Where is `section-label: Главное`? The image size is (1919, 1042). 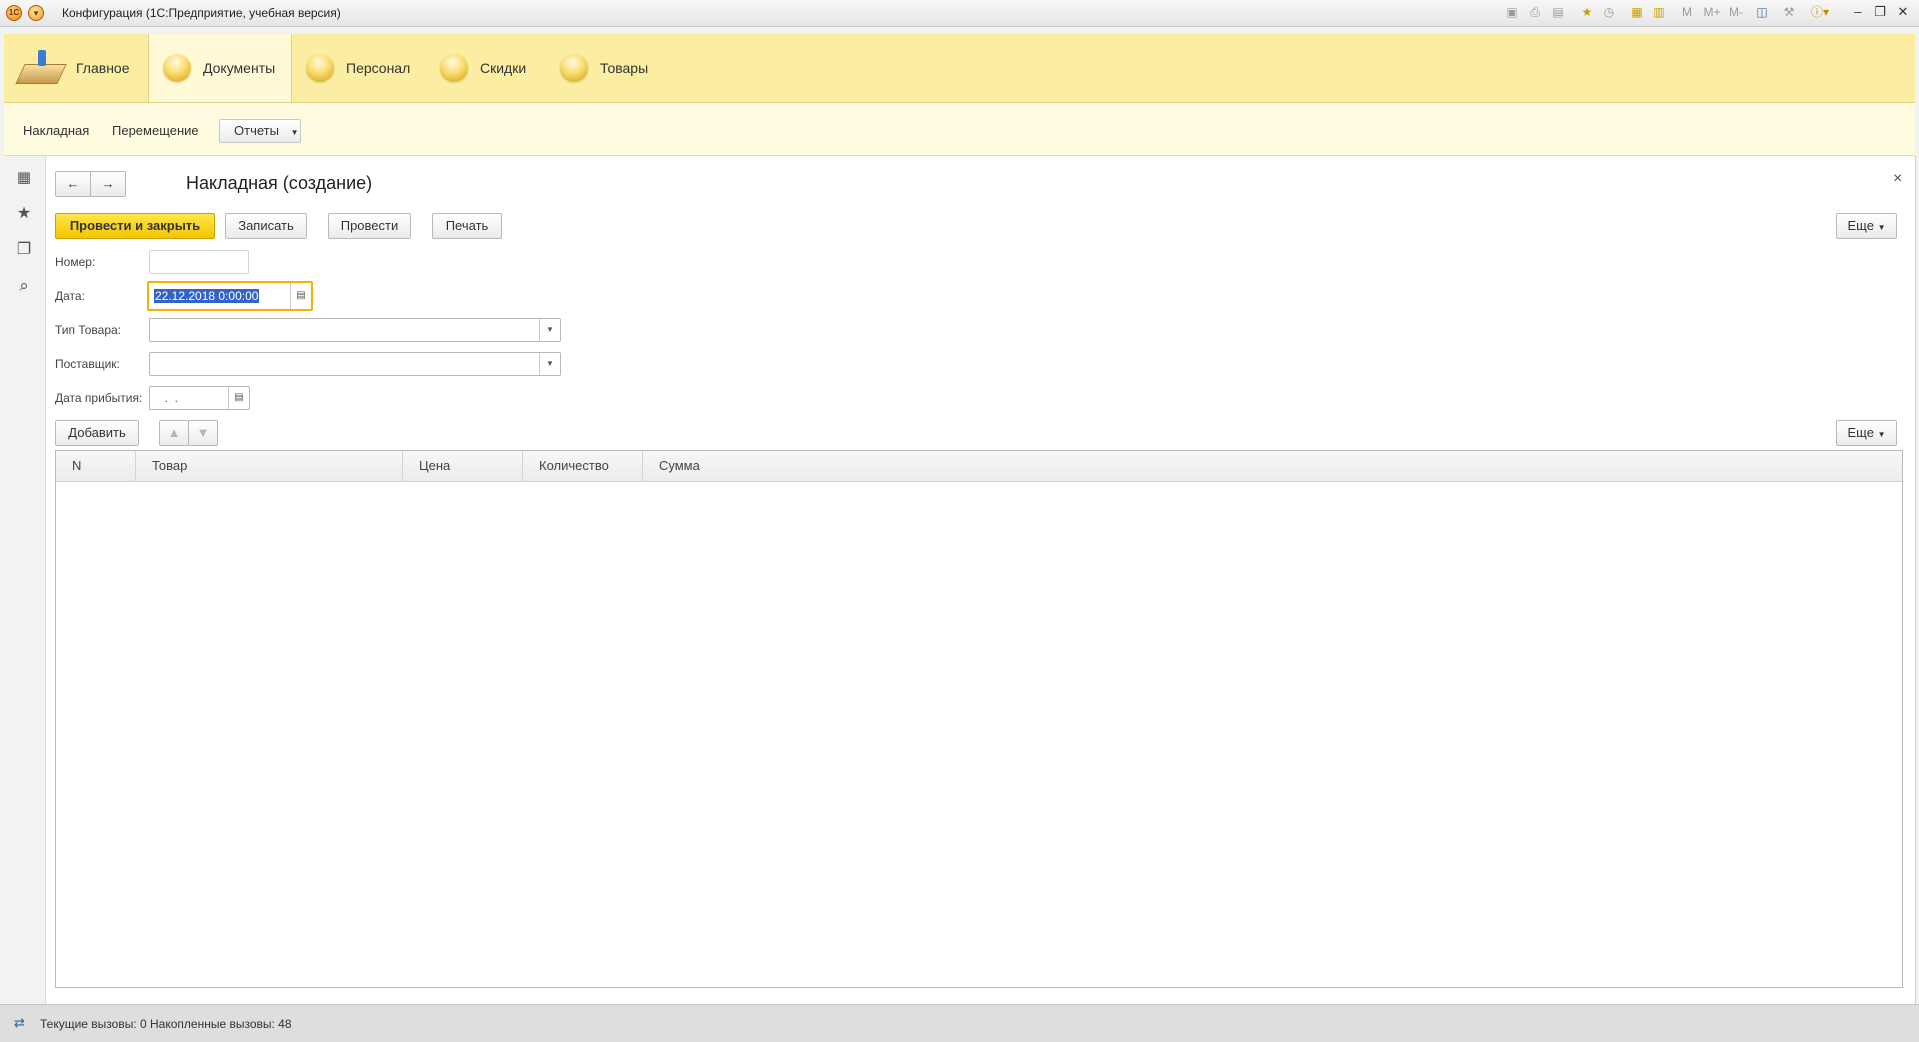 section-label: Главное is located at coordinates (103, 68).